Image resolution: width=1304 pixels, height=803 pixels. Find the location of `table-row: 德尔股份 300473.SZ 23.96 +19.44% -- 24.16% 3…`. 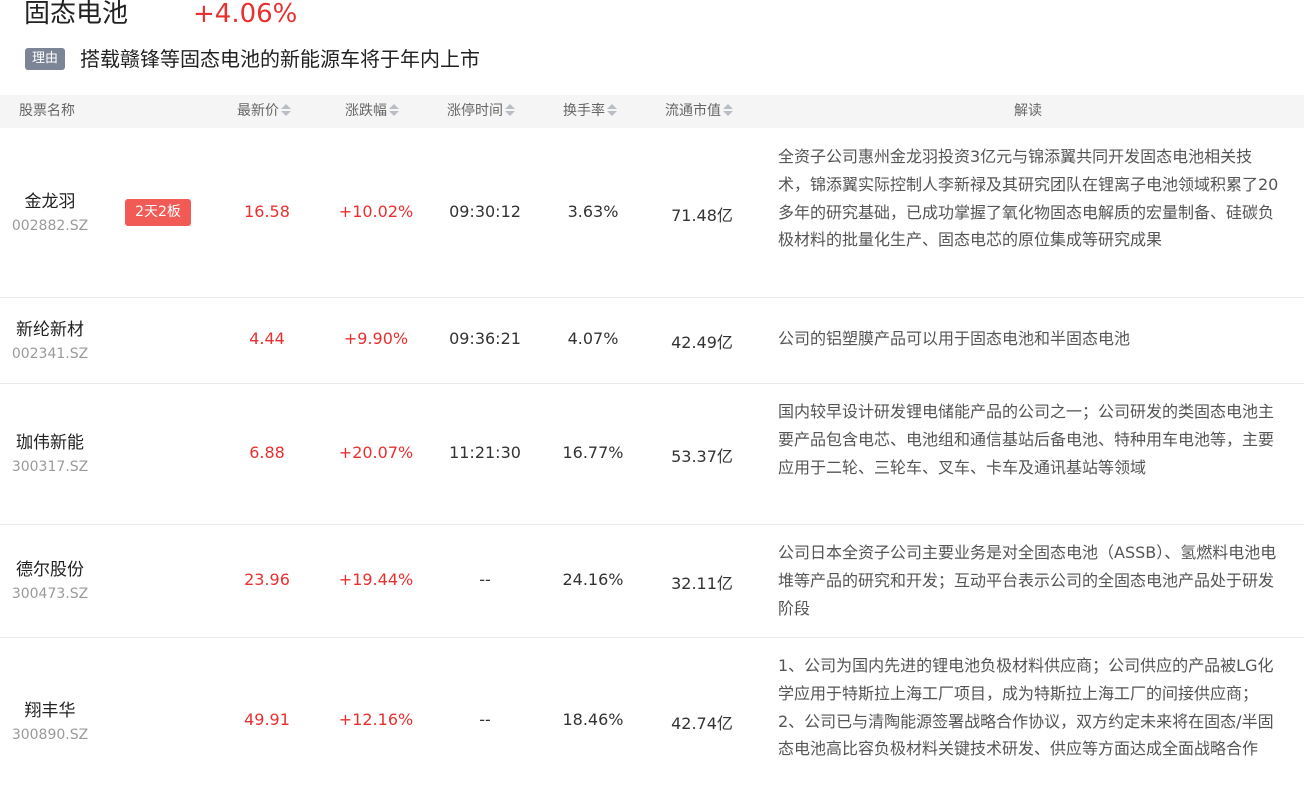

table-row: 德尔股份 300473.SZ 23.96 +19.44% -- 24.16% 3… is located at coordinates (652, 581).